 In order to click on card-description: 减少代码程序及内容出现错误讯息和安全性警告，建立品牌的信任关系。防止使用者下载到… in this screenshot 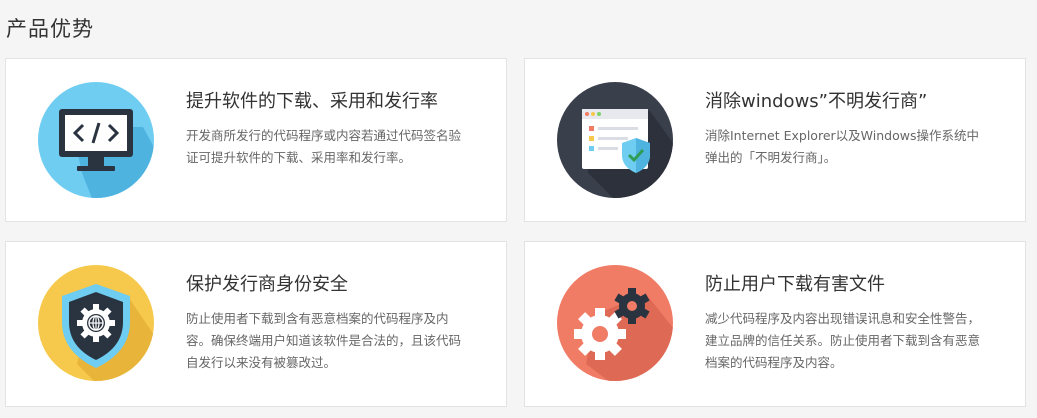, I will do `click(843, 340)`.